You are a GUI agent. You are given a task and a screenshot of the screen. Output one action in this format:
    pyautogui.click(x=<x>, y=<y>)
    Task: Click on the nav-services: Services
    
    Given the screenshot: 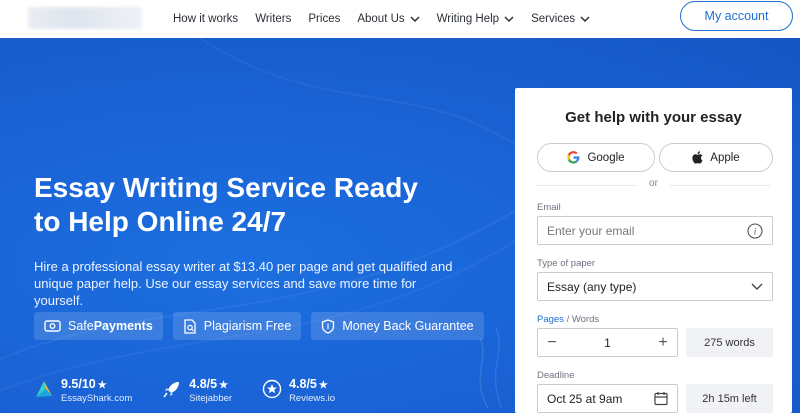 What is the action you would take?
    pyautogui.click(x=560, y=19)
    